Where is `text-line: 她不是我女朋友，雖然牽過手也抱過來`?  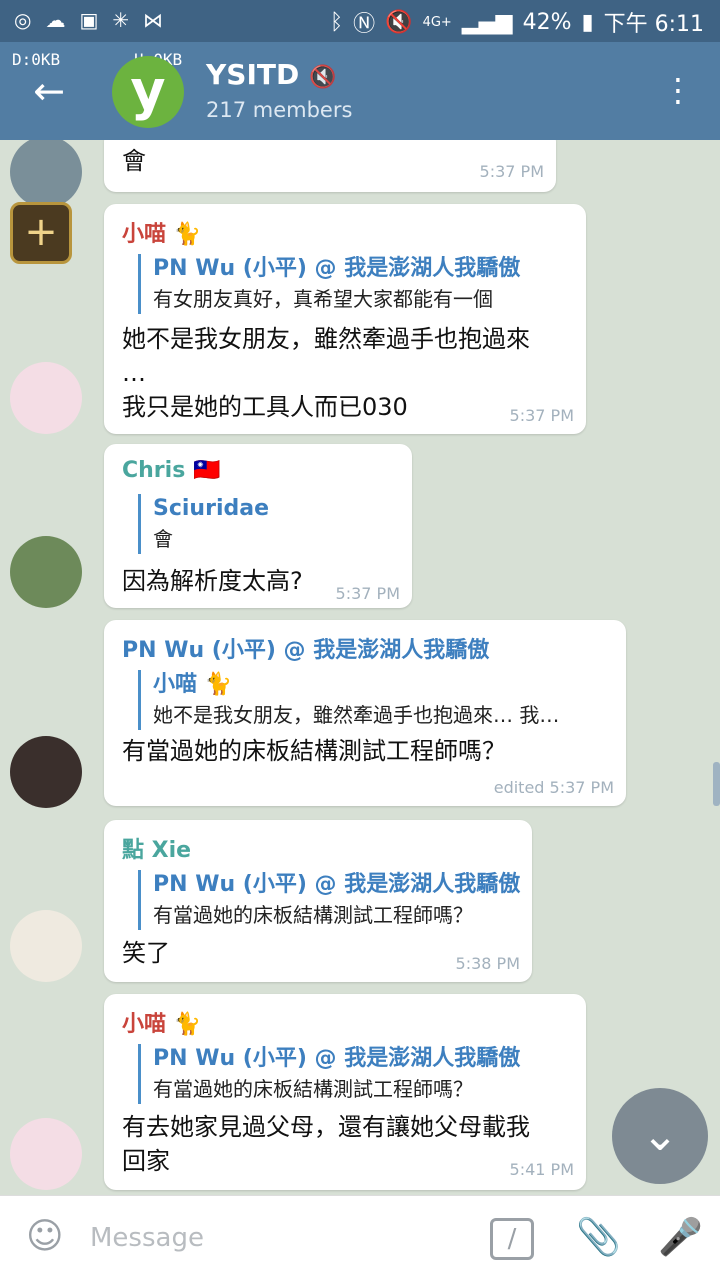
text-line: 她不是我女朋友，雖然牽過手也抱過來 is located at coordinates (326, 339).